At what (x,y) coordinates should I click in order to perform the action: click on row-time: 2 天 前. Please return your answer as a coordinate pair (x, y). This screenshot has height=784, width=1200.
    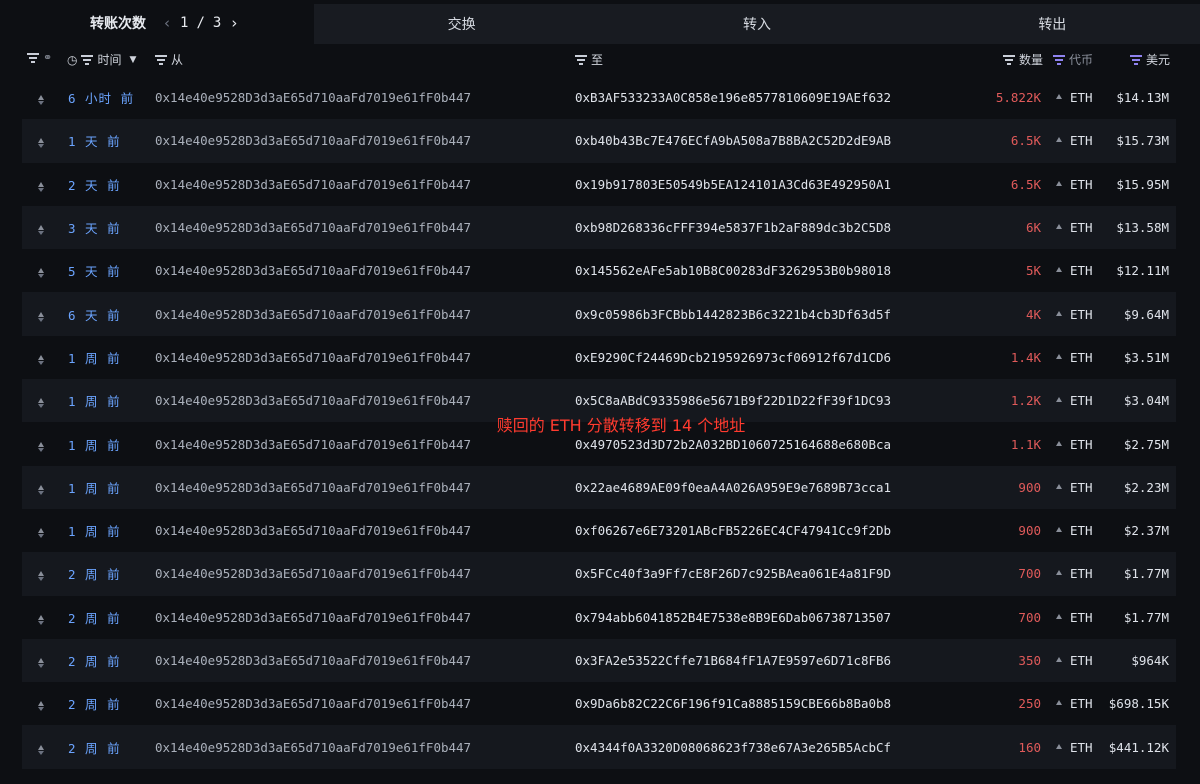
    Looking at the image, I should click on (94, 184).